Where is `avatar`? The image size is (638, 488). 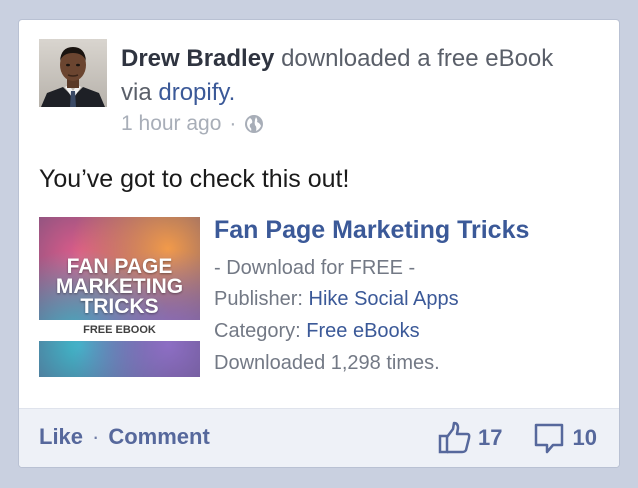
avatar is located at coordinates (73, 73).